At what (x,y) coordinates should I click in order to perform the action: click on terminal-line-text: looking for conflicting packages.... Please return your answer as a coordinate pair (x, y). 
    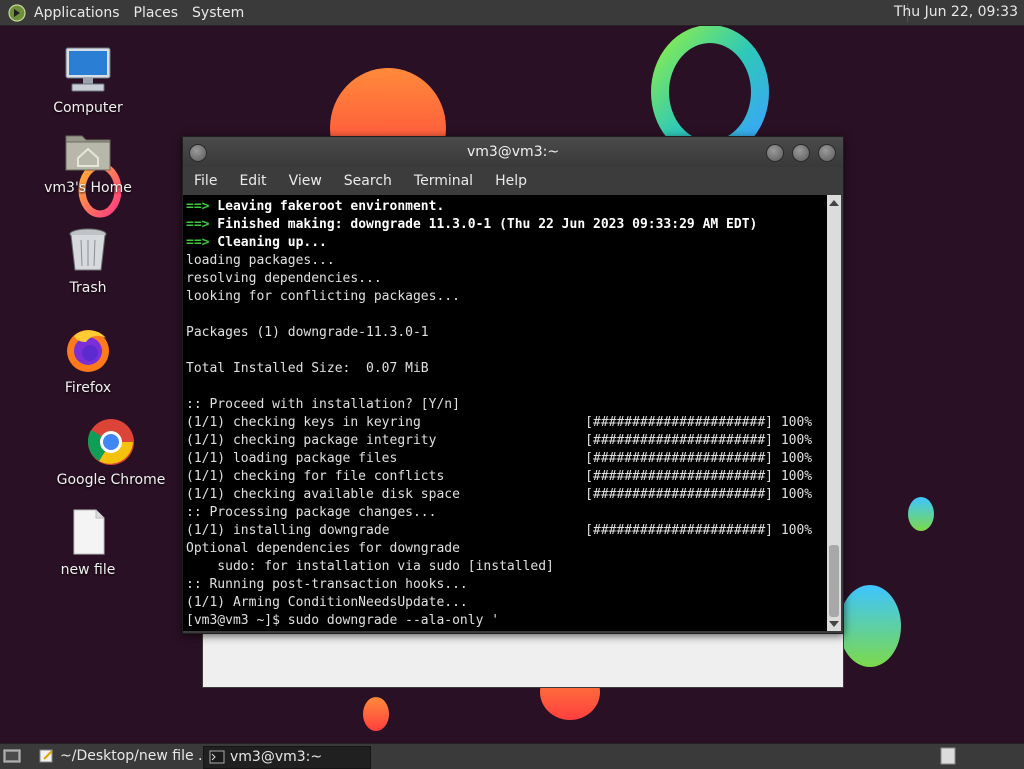
    Looking at the image, I should click on (323, 296).